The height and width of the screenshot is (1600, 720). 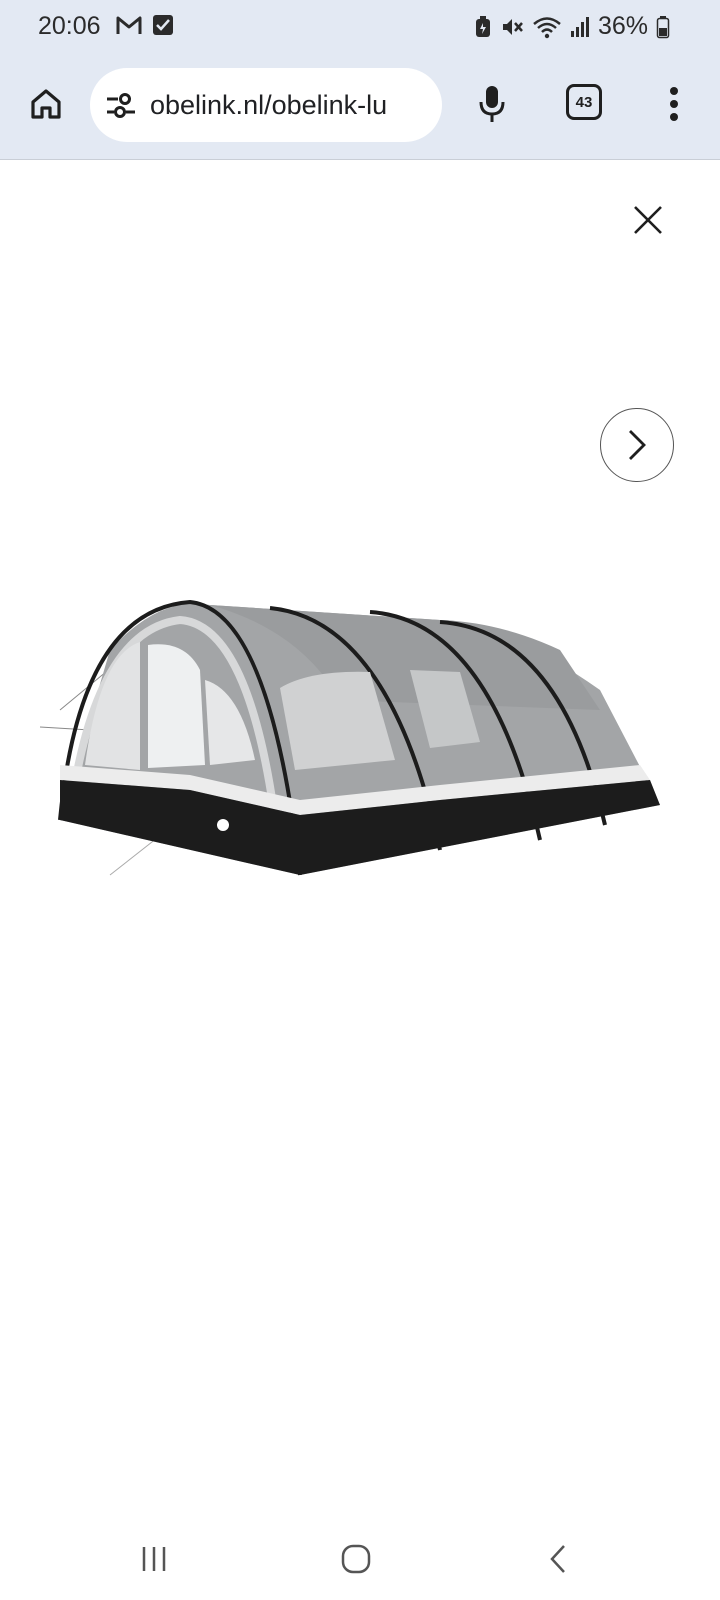 I want to click on recents-icon, so click(x=154, y=1559).